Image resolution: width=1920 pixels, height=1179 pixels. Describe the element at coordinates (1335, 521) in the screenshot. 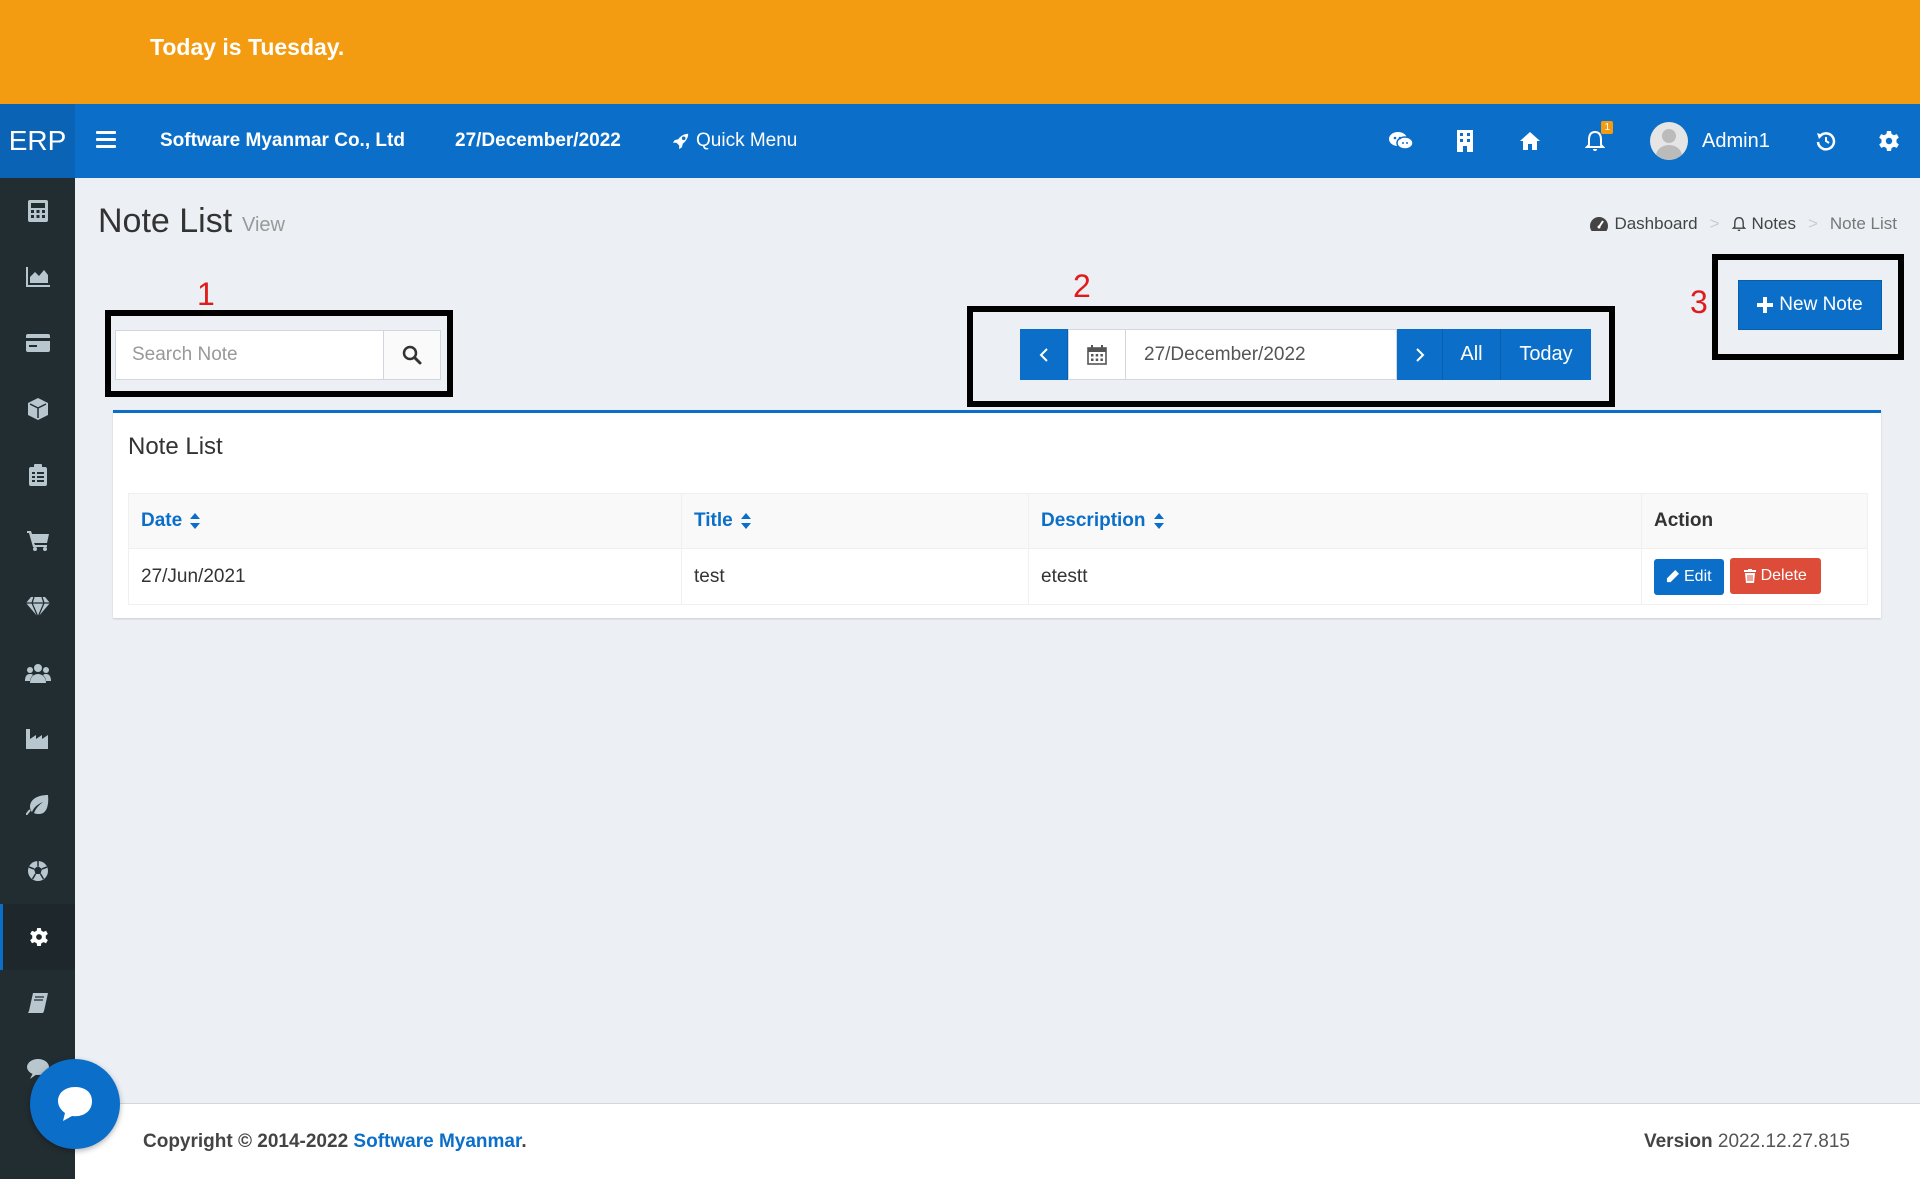

I see `column-header-description: Description` at that location.